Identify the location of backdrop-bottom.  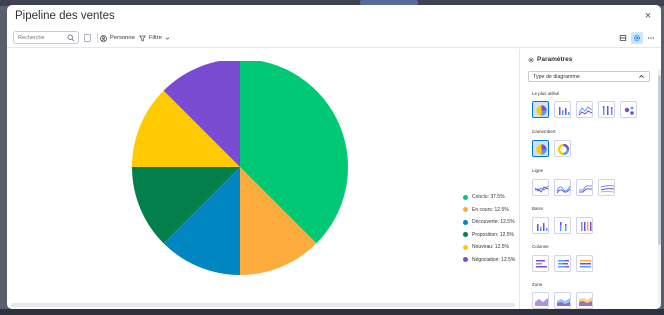
(332, 312).